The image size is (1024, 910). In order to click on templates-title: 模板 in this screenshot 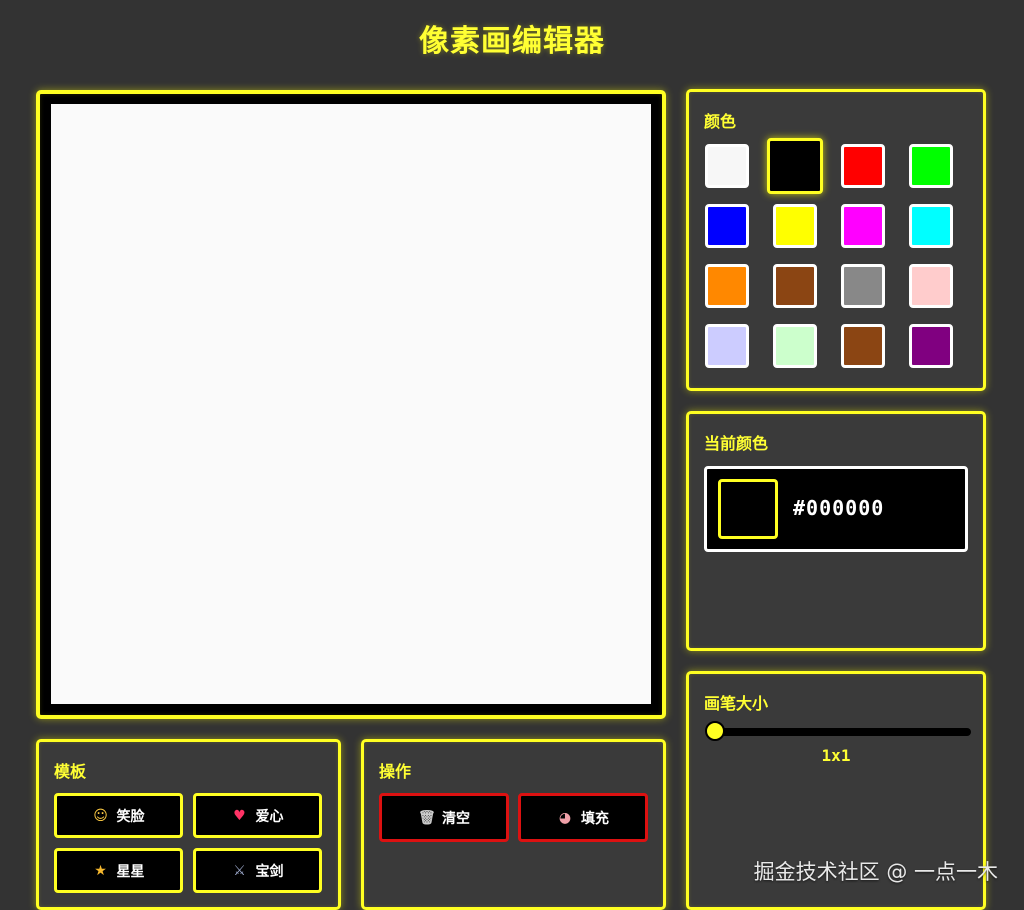, I will do `click(70, 771)`.